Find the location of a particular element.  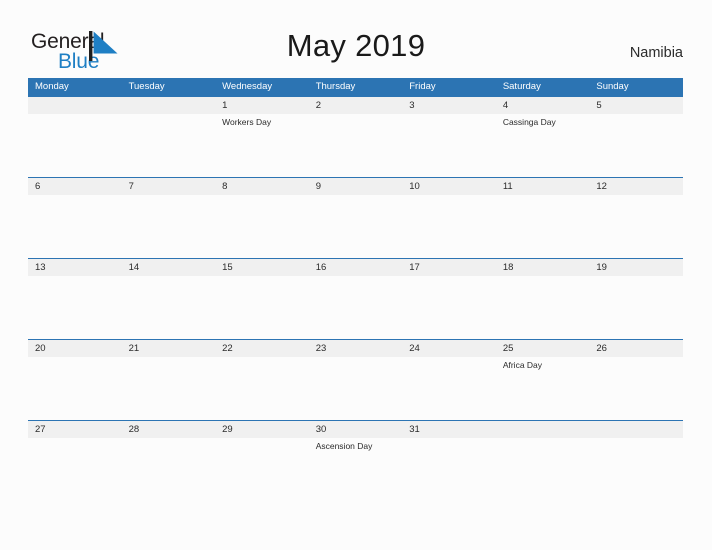

weekday-header-wednesday: Wednesday is located at coordinates (247, 86).